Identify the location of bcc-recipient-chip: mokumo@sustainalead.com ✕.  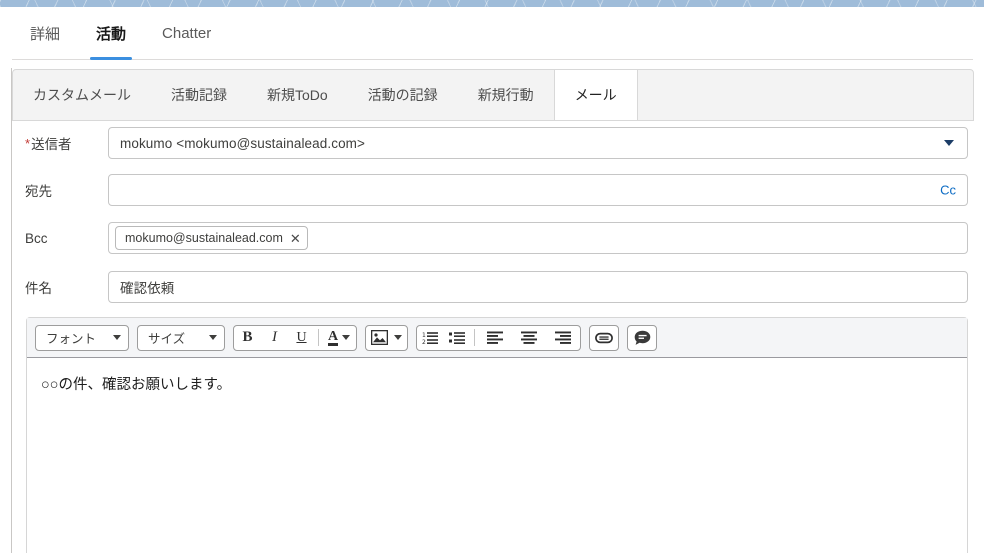
(211, 238).